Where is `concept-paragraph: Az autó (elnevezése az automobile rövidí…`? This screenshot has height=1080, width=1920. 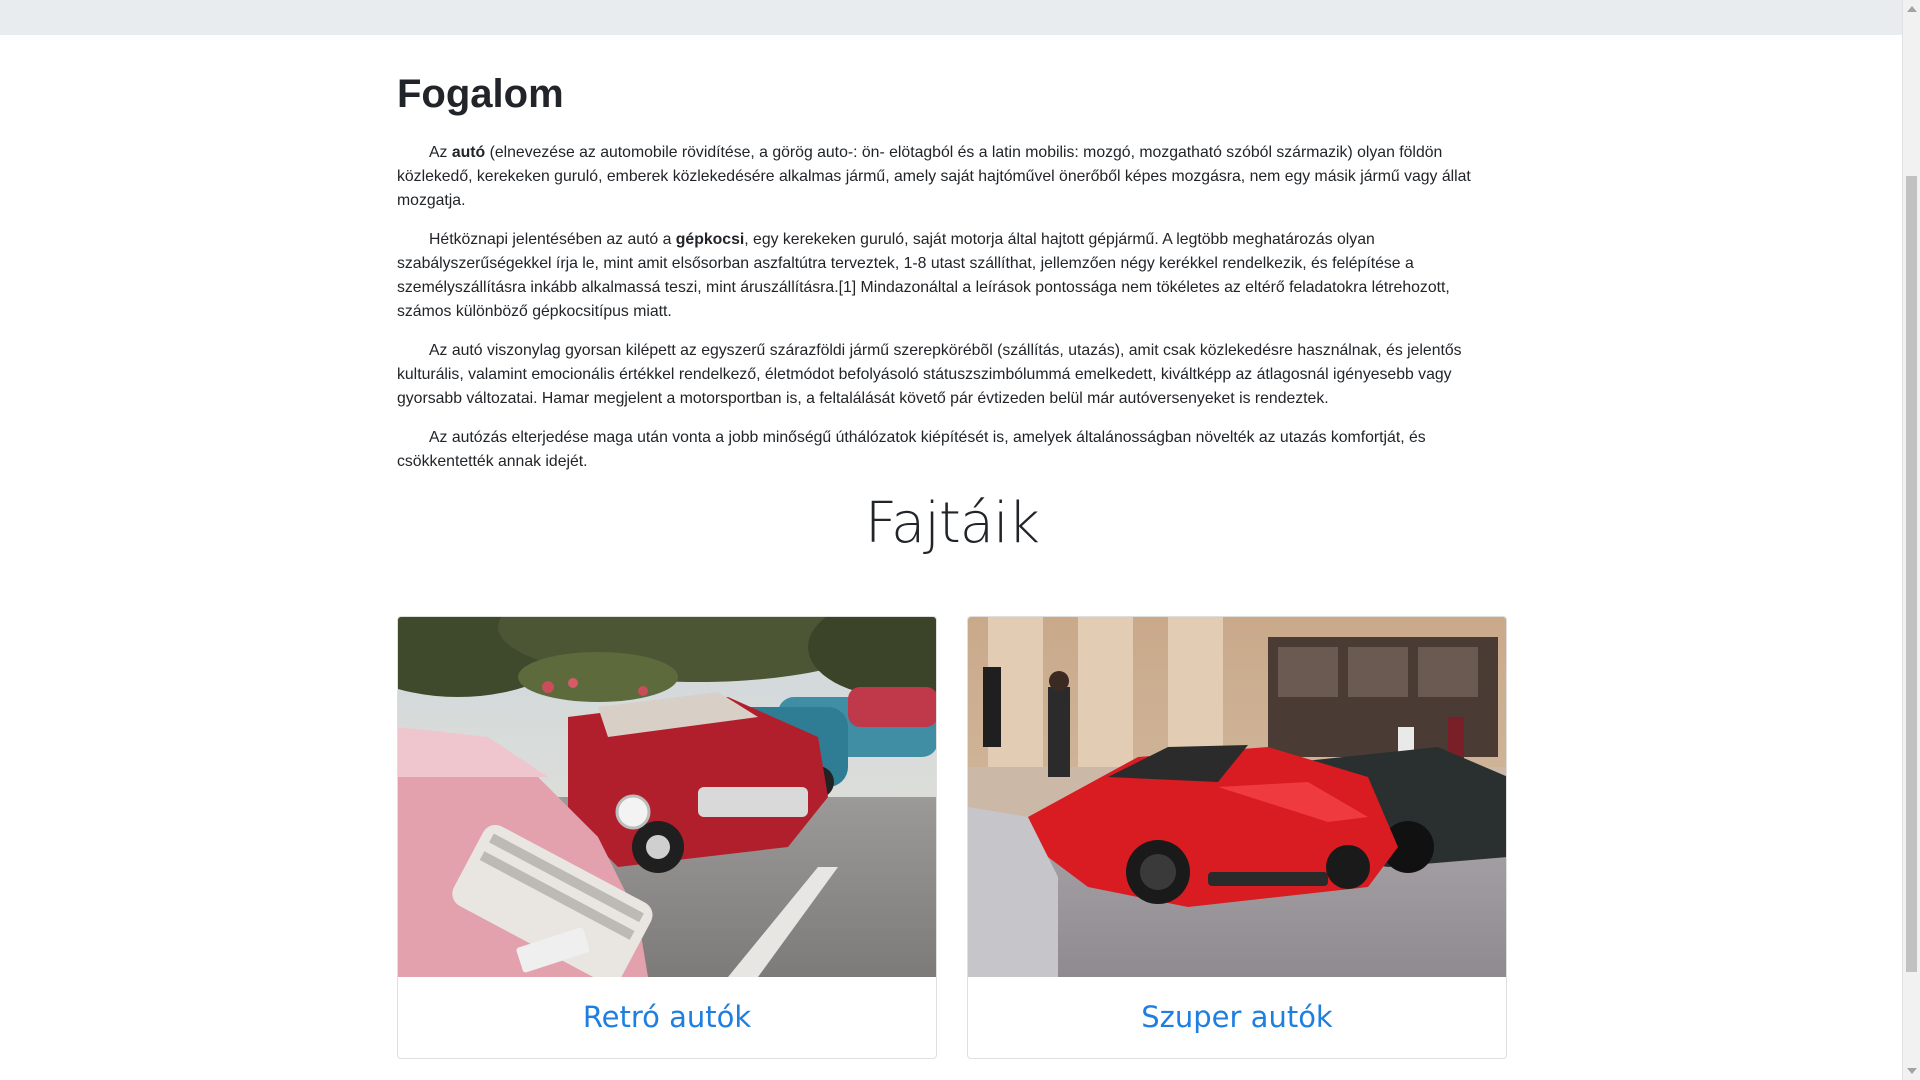 concept-paragraph: Az autó (elnevezése az automobile rövidí… is located at coordinates (934, 176).